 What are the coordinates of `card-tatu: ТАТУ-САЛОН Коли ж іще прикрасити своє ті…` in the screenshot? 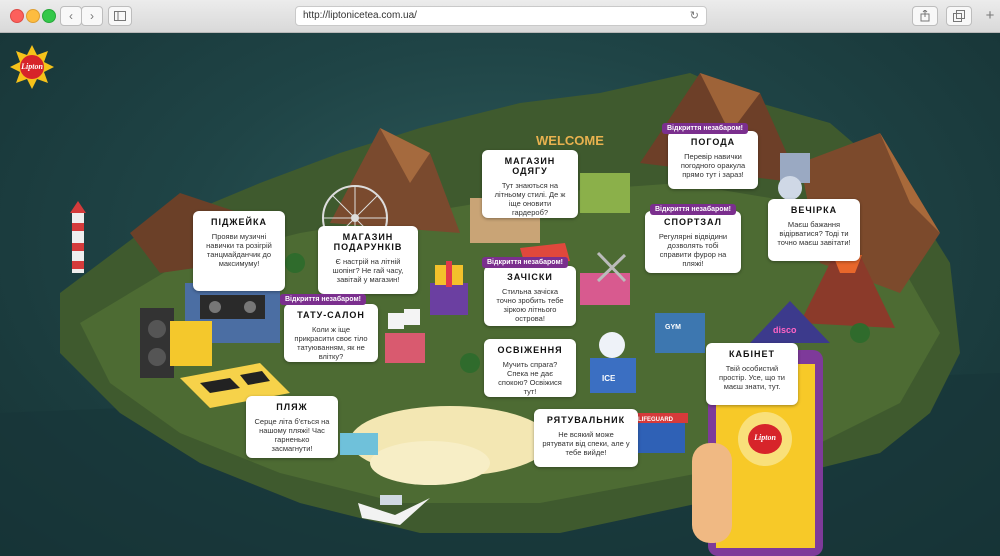 It's located at (331, 333).